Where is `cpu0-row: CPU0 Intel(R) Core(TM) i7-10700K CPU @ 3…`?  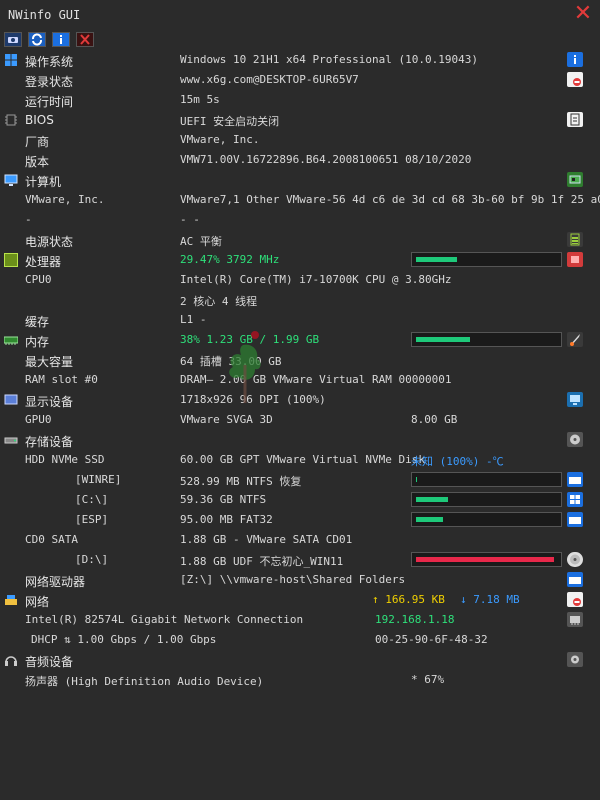
cpu0-row: CPU0 Intel(R) Core(TM) i7-10700K CPU @ 3… is located at coordinates (300, 280).